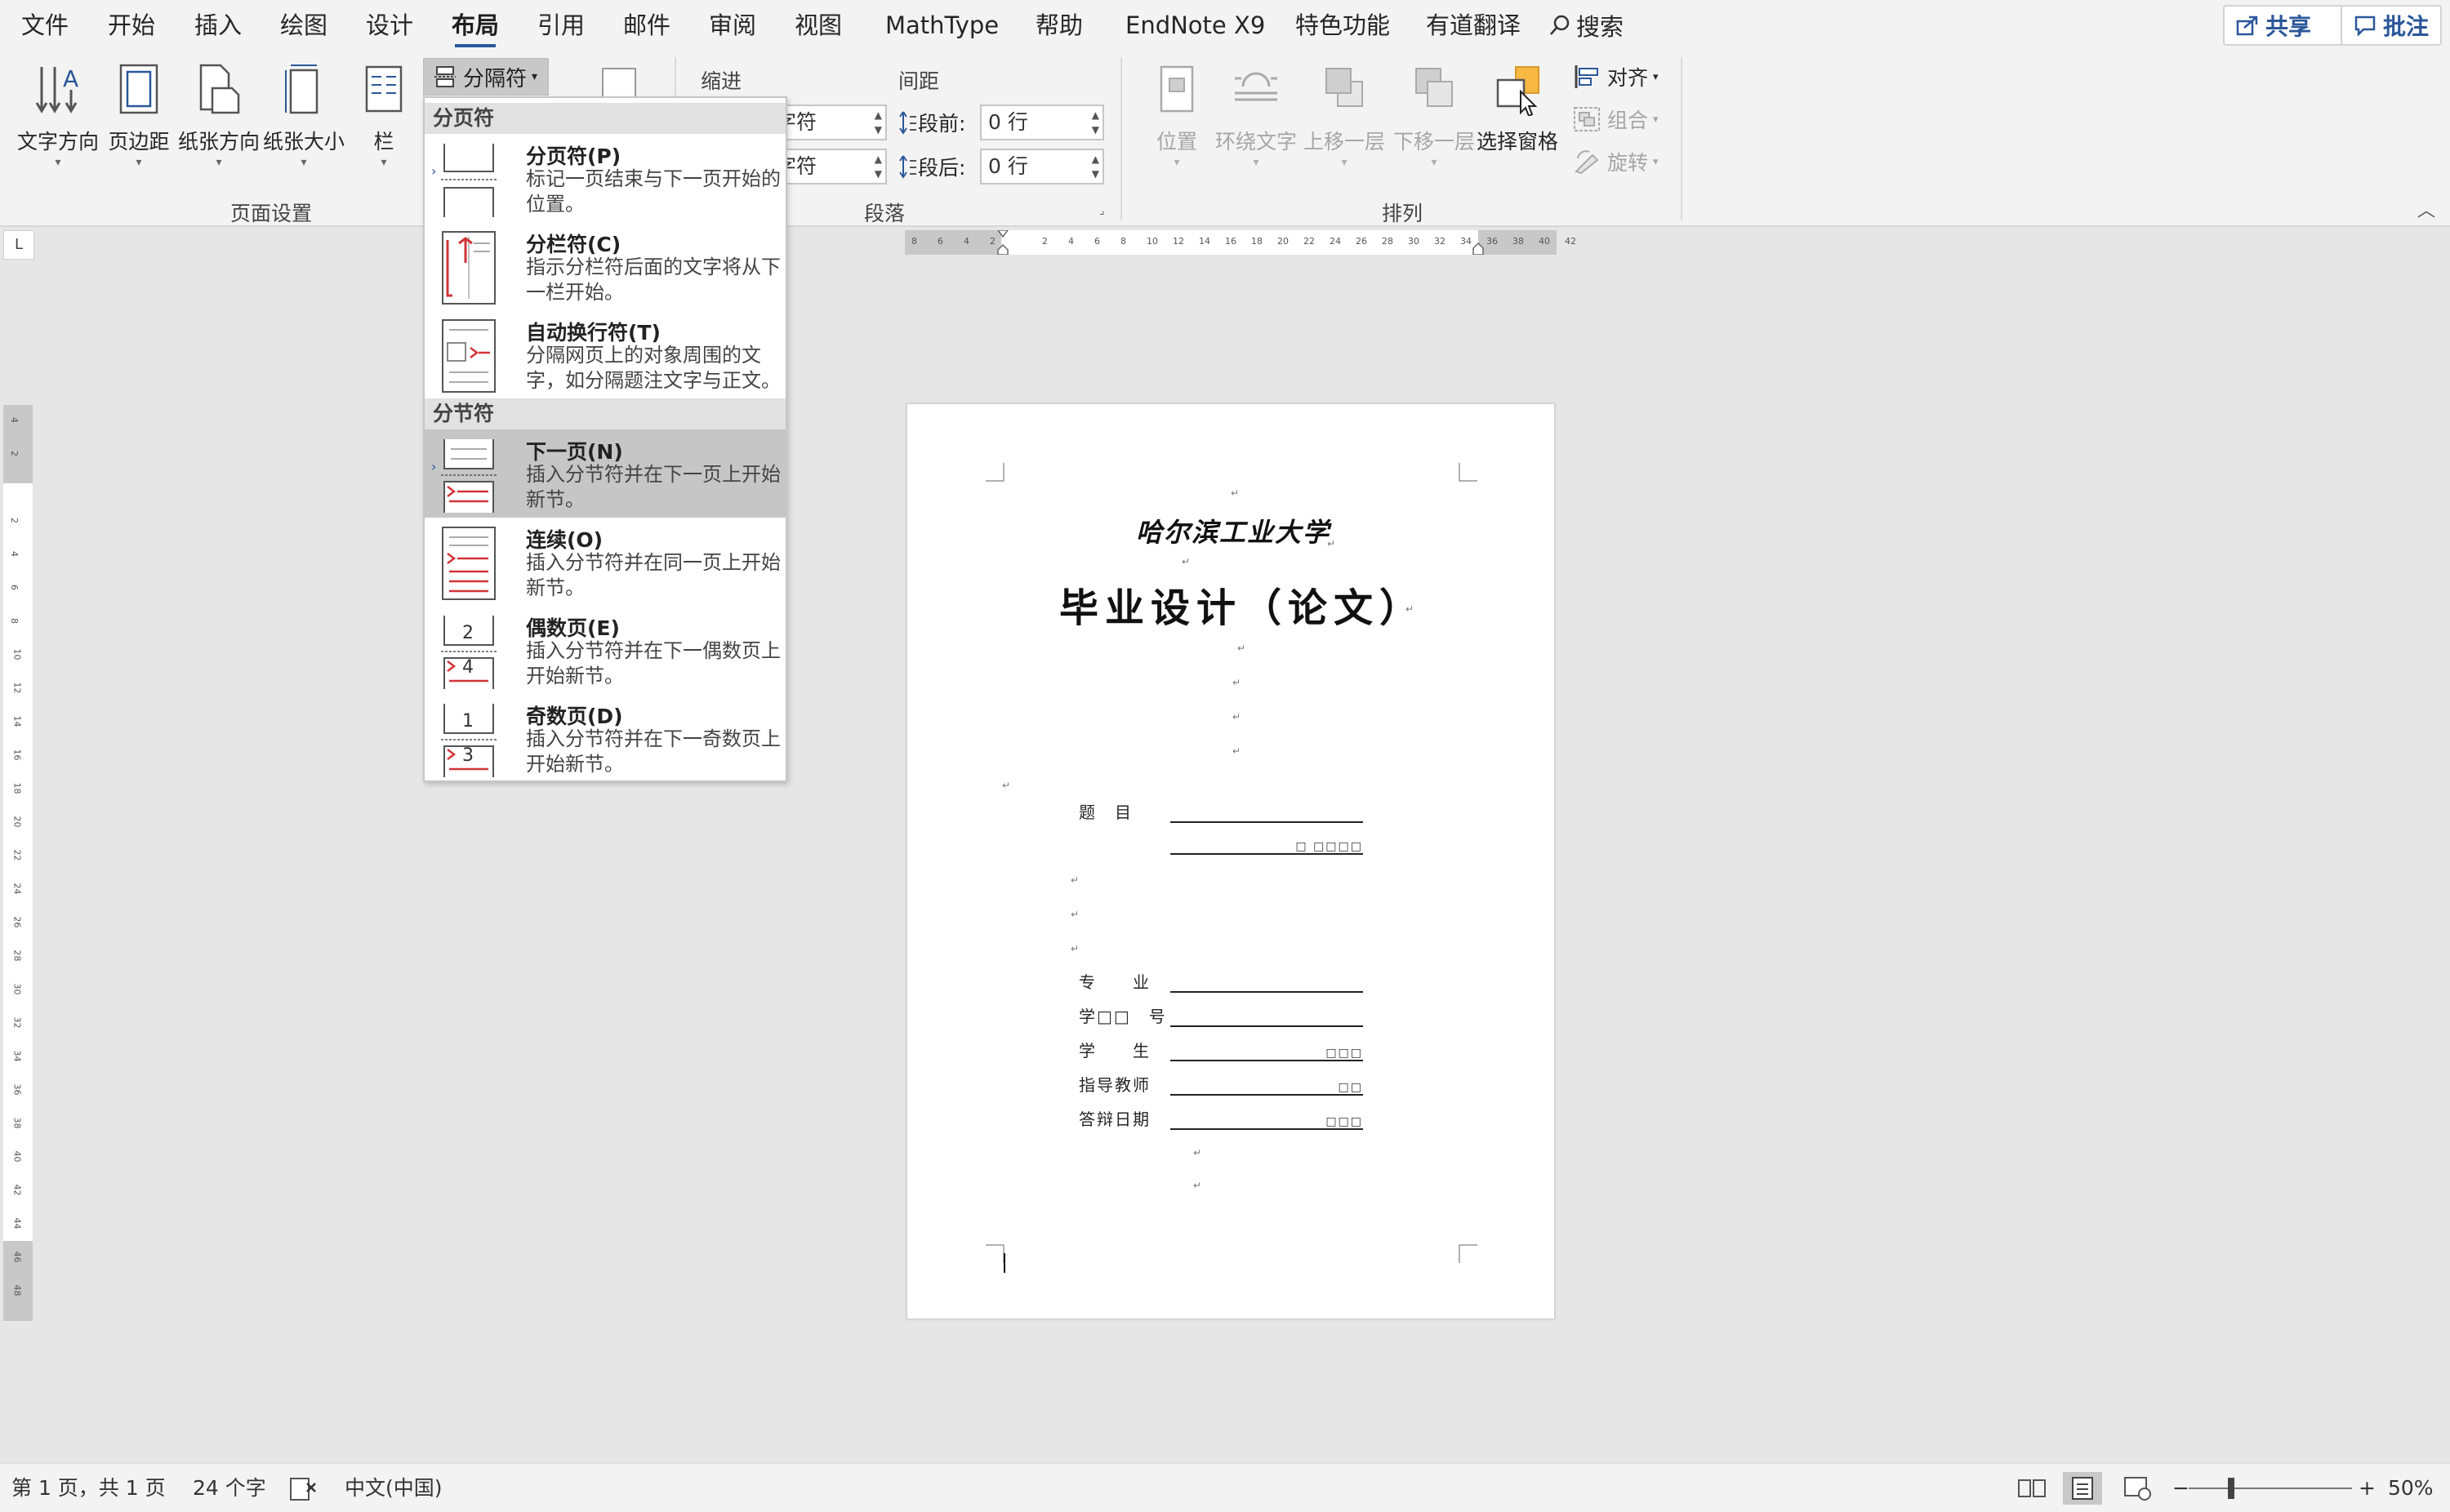  I want to click on size-button: 纸张大小 ▾, so click(304, 115).